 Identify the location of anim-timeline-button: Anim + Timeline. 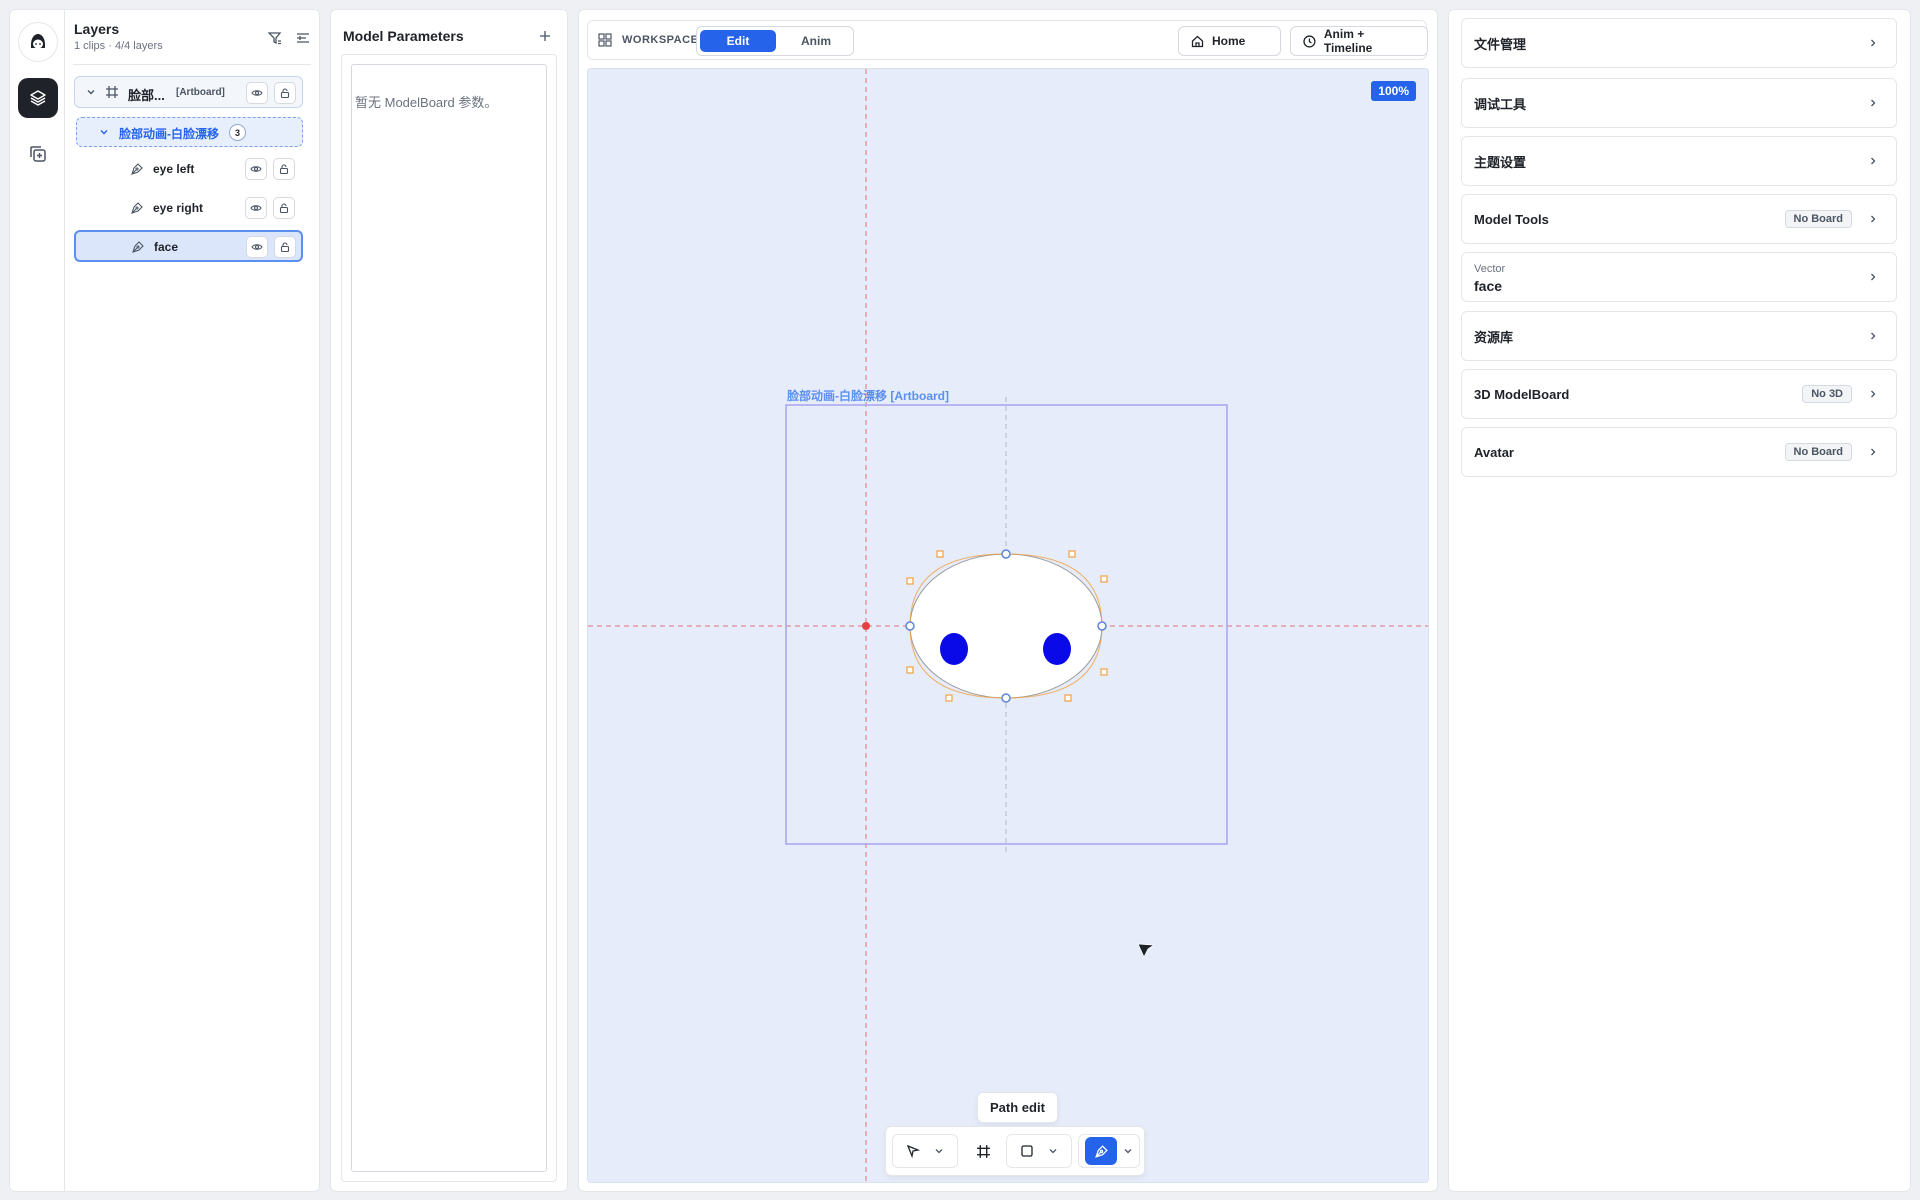
(1359, 41).